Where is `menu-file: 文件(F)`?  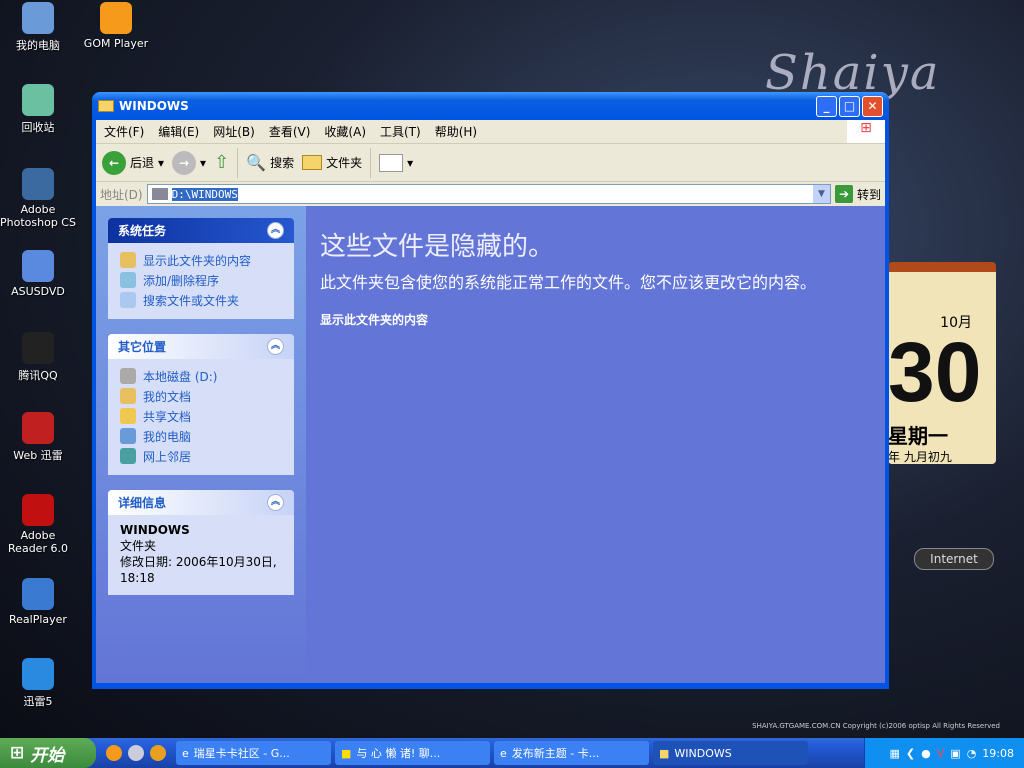
menu-file: 文件(F) is located at coordinates (124, 131).